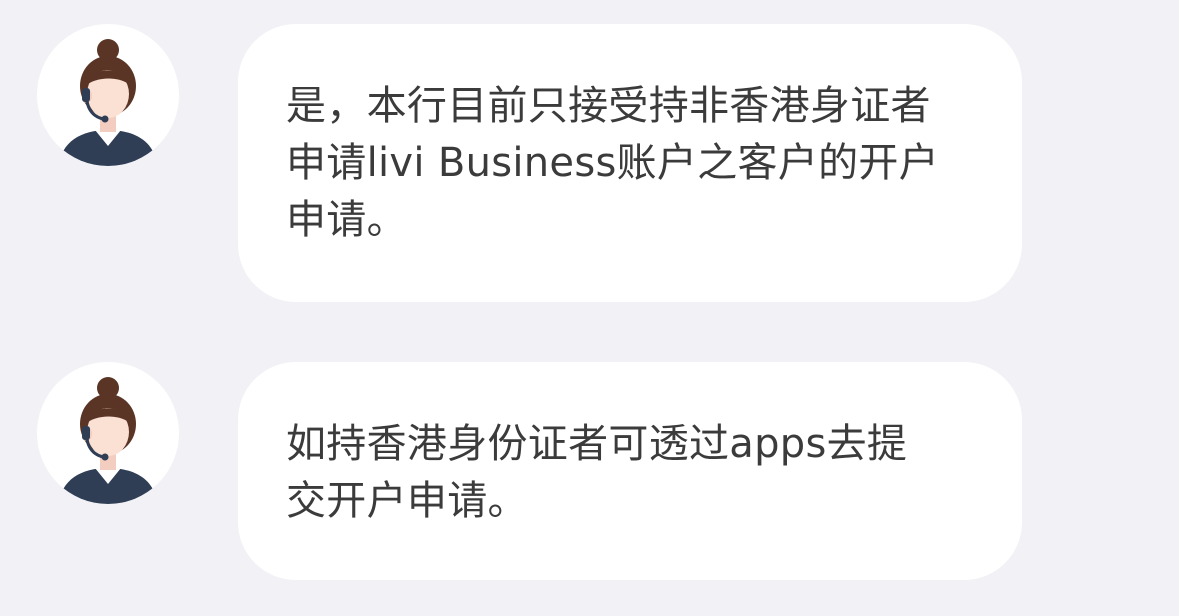  What do you see at coordinates (597, 472) in the screenshot?
I see `message-text: 如持香港身份证者可透过apps去提 交开户申请。` at bounding box center [597, 472].